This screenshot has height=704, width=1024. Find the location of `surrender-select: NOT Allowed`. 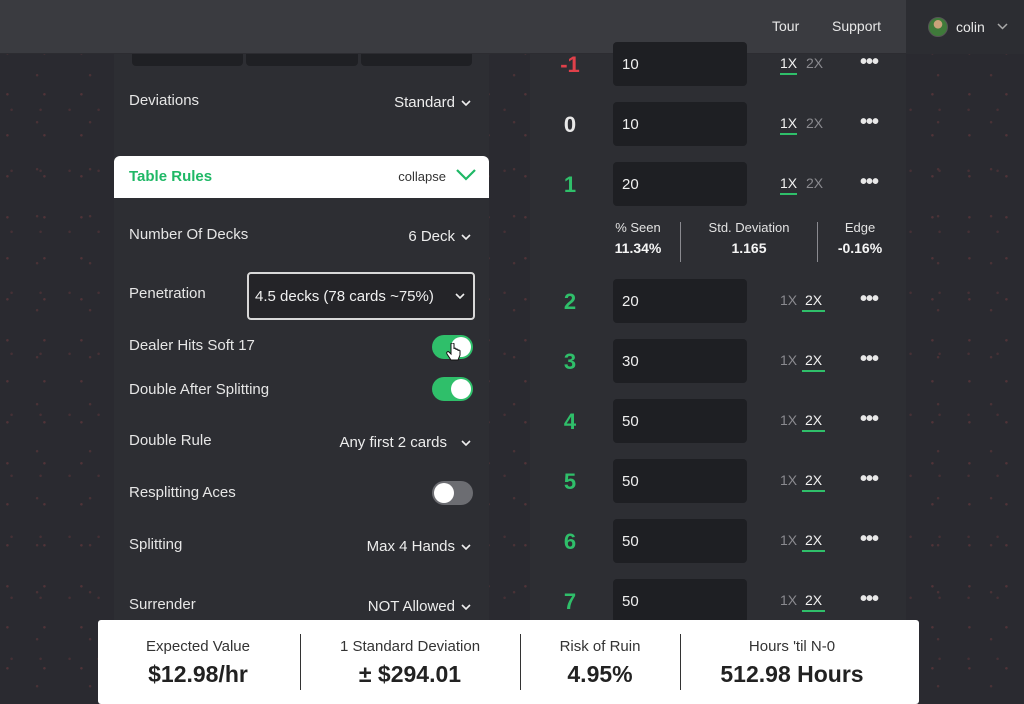

surrender-select: NOT Allowed is located at coordinates (419, 606).